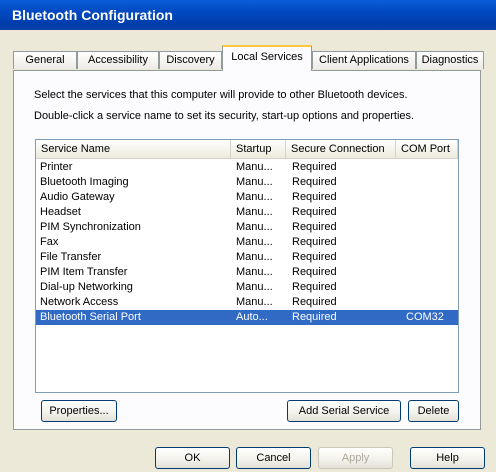  Describe the element at coordinates (84, 272) in the screenshot. I see `service-name: PIM Item Transfer` at that location.